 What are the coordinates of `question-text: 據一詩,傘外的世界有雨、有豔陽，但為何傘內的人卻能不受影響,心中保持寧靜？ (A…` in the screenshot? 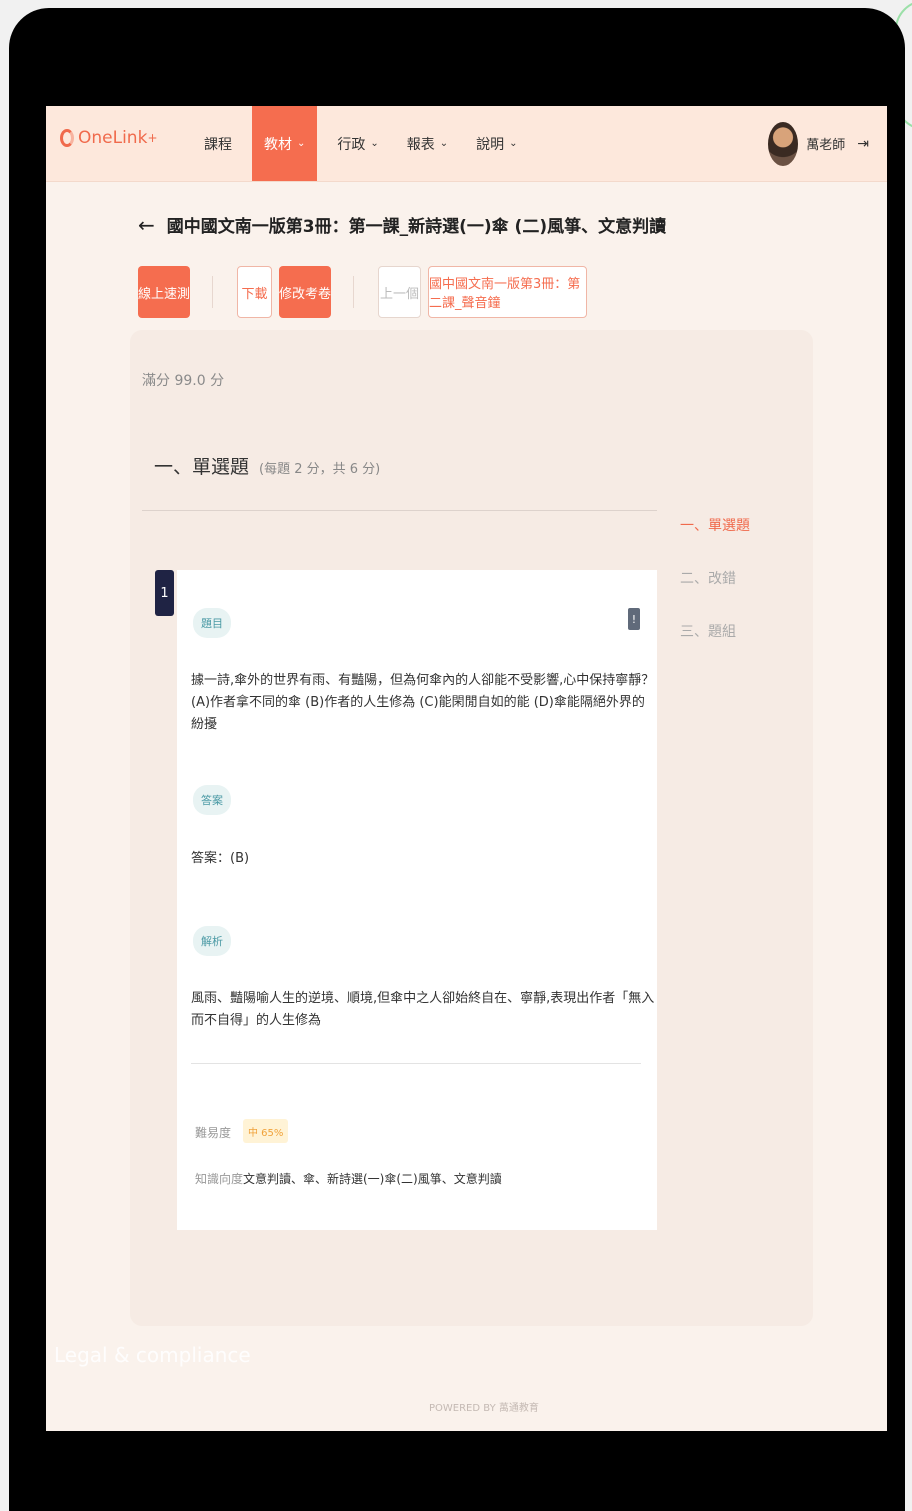 It's located at (424, 703).